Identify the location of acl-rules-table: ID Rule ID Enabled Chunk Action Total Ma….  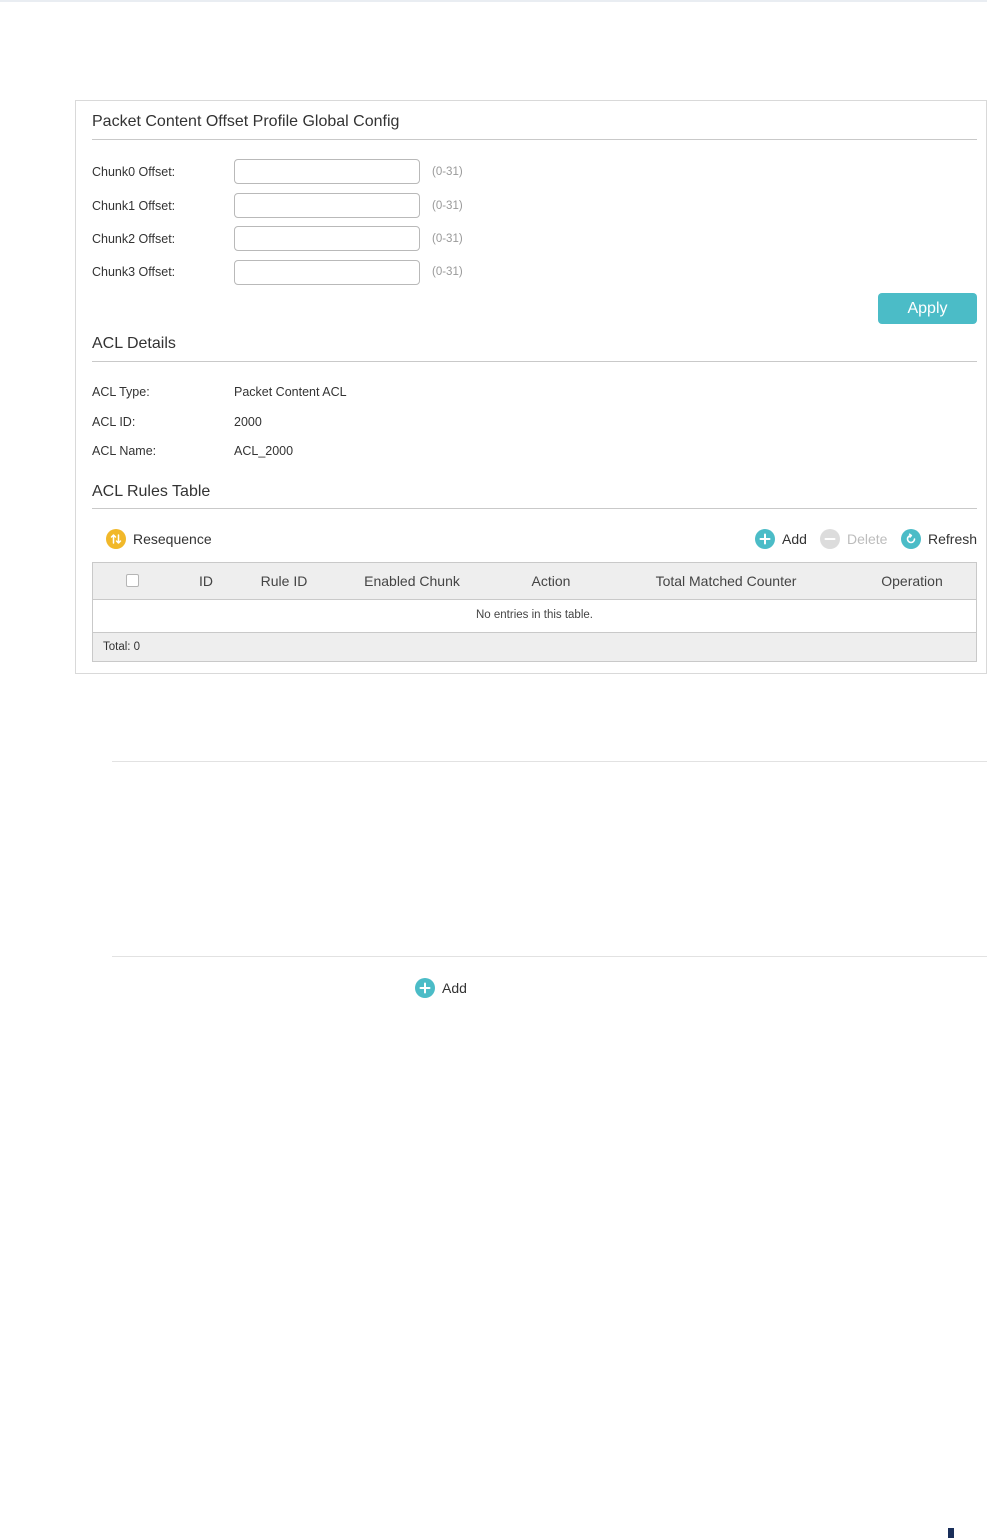
(534, 612).